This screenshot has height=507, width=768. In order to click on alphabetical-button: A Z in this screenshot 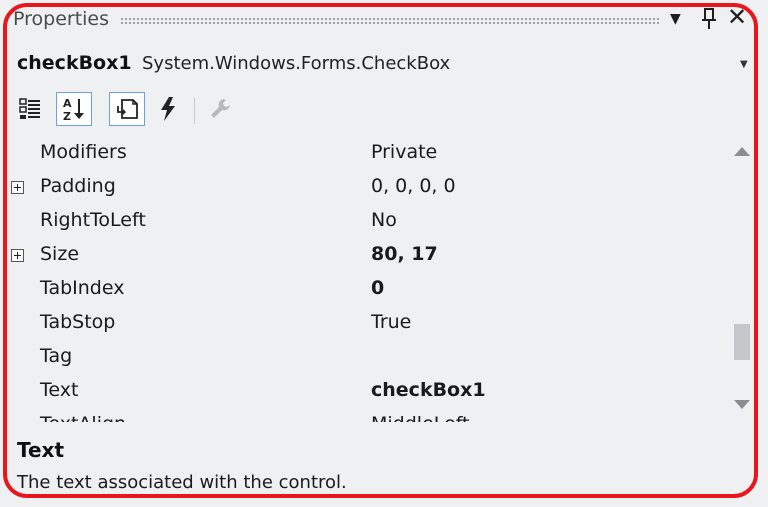, I will do `click(74, 109)`.